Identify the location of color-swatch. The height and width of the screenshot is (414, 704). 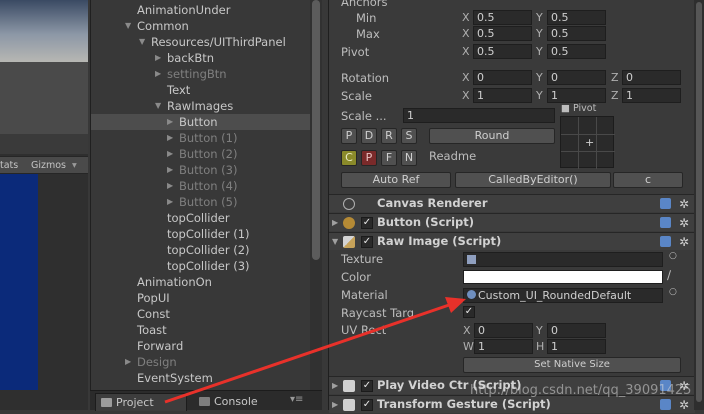
(563, 277).